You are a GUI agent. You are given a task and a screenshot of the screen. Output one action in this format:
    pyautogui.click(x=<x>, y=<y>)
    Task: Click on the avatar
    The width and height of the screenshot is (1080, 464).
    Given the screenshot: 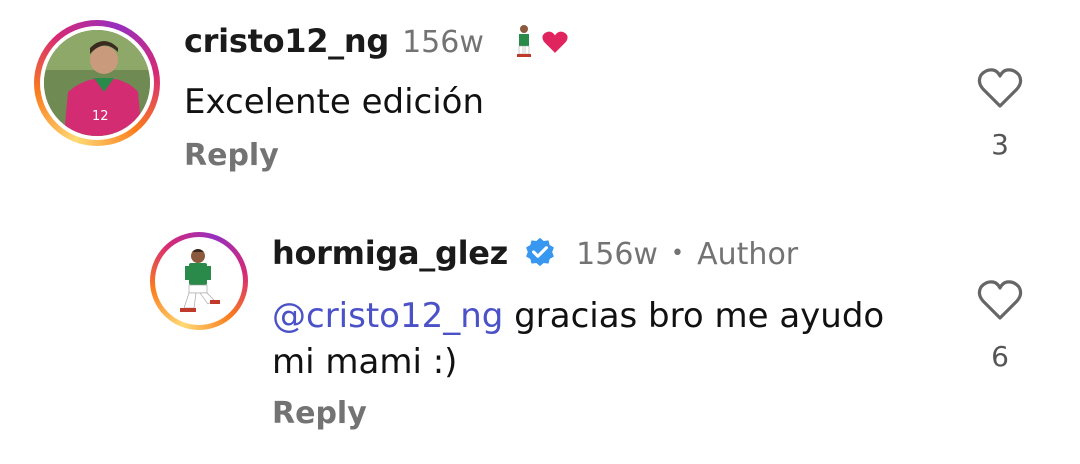 What is the action you would take?
    pyautogui.click(x=199, y=281)
    